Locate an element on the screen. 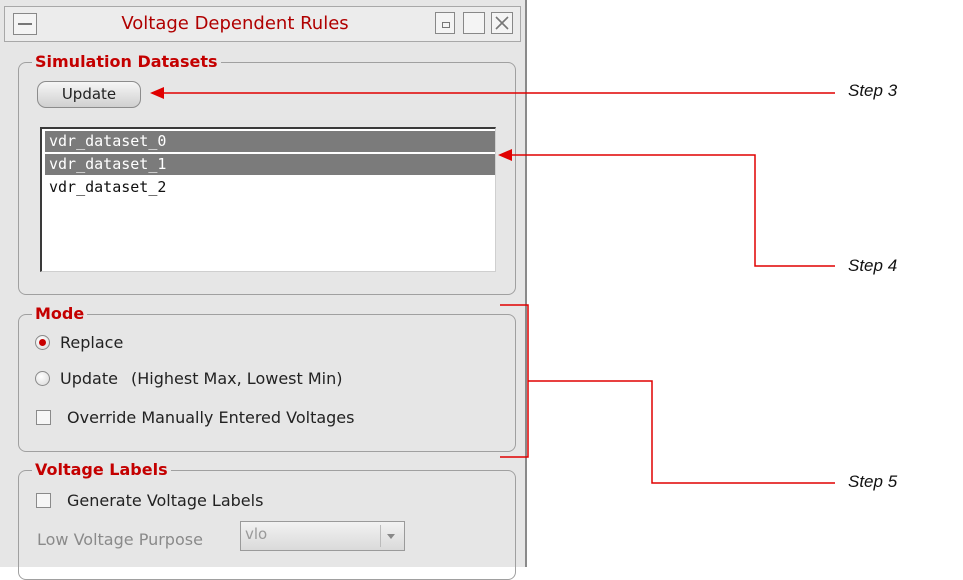 Image resolution: width=963 pixels, height=580 pixels. step3-label: Step 3 is located at coordinates (873, 90).